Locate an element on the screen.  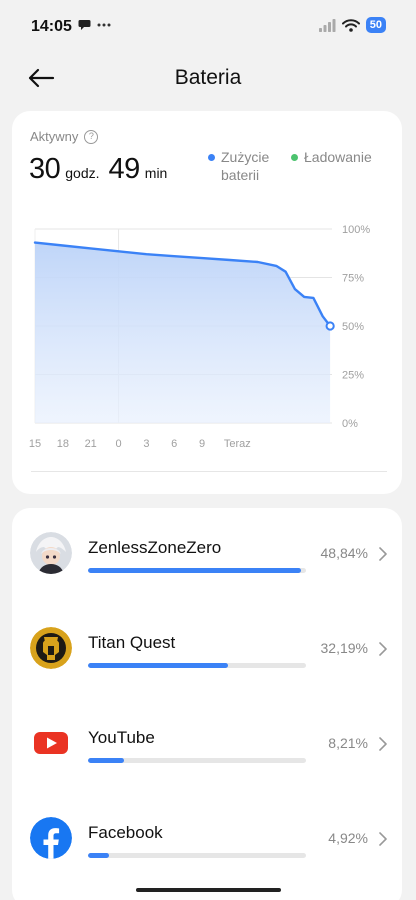
app-name: Facebook is located at coordinates (125, 832).